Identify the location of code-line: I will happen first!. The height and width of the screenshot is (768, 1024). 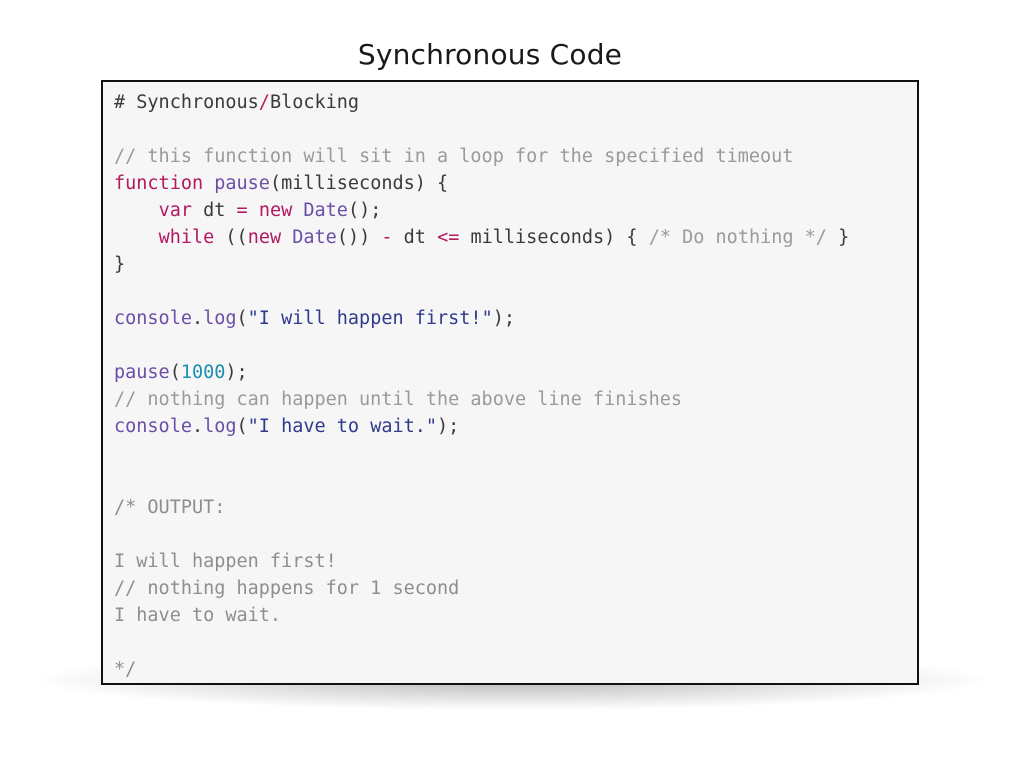
(481, 561).